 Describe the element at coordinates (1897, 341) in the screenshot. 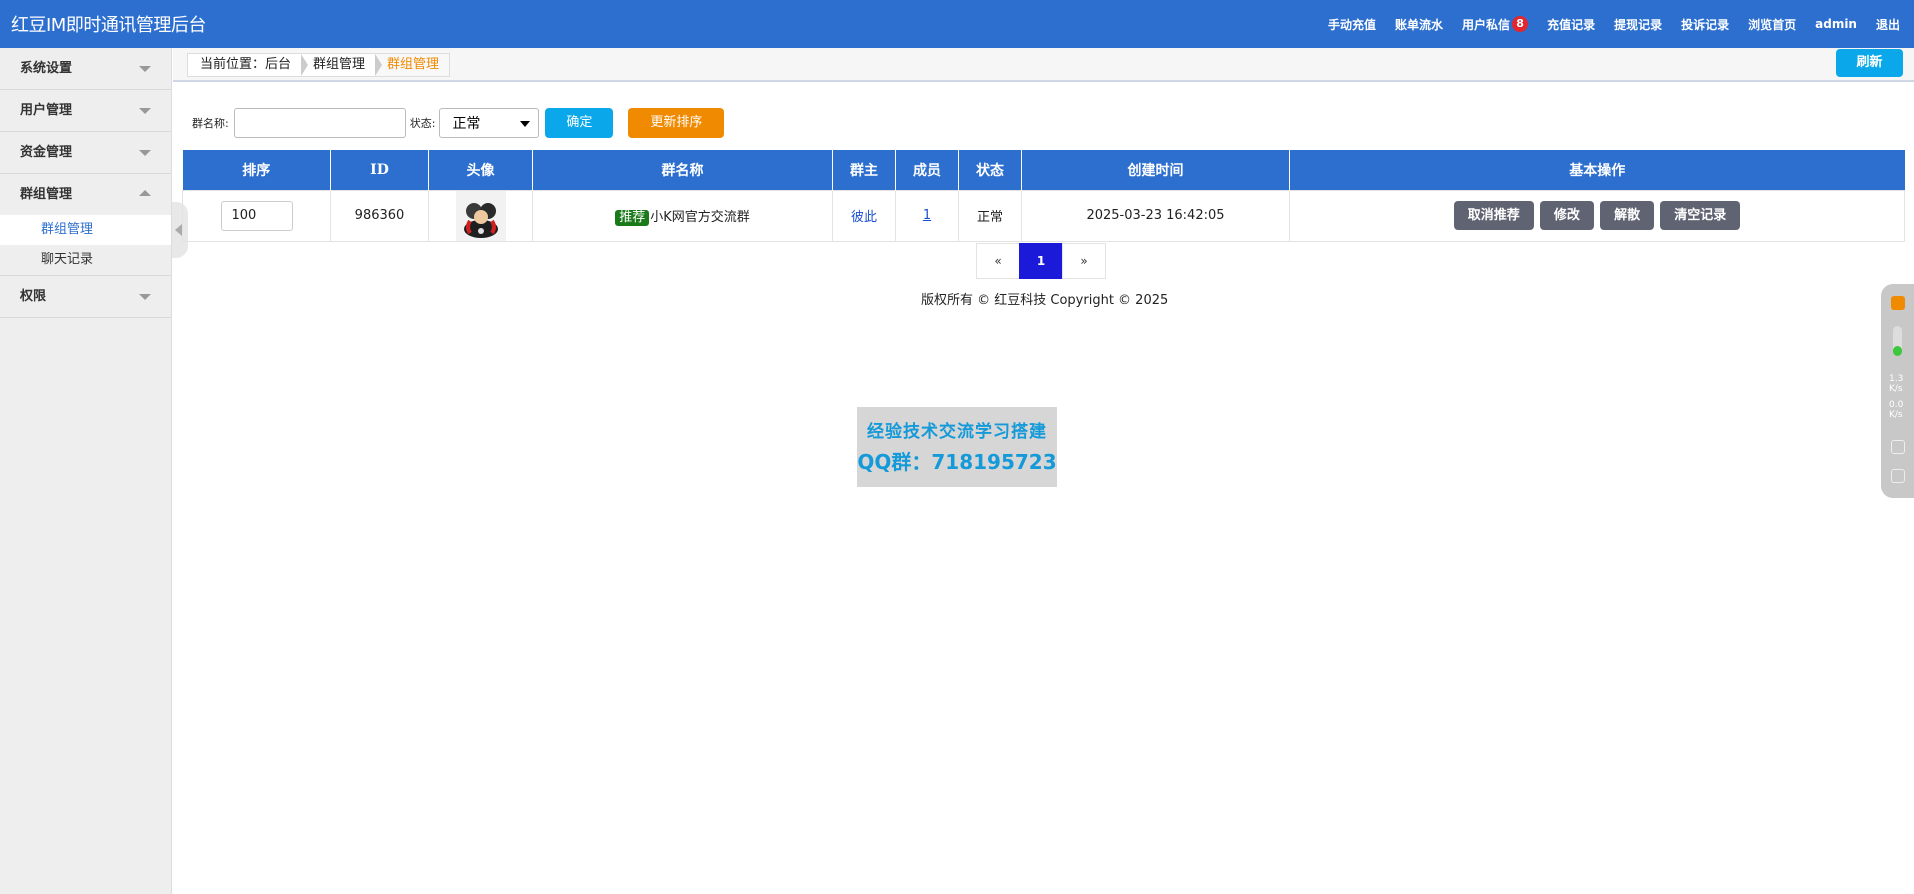

I see `memory-bar-icon` at that location.